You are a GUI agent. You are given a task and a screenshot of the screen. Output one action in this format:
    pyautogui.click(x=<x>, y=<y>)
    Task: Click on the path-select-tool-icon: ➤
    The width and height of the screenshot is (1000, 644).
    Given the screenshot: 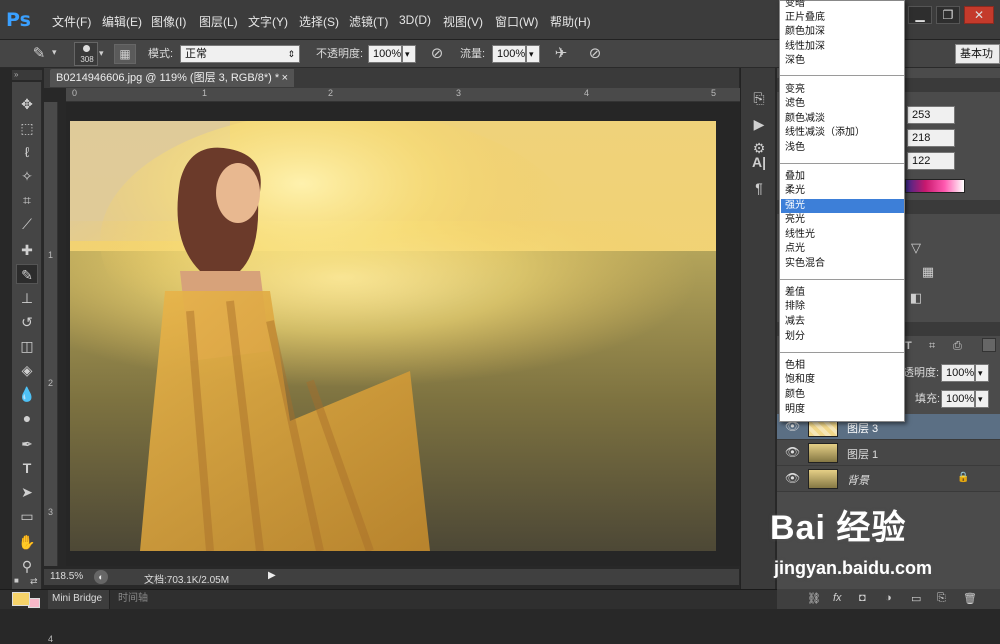 What is the action you would take?
    pyautogui.click(x=27, y=492)
    